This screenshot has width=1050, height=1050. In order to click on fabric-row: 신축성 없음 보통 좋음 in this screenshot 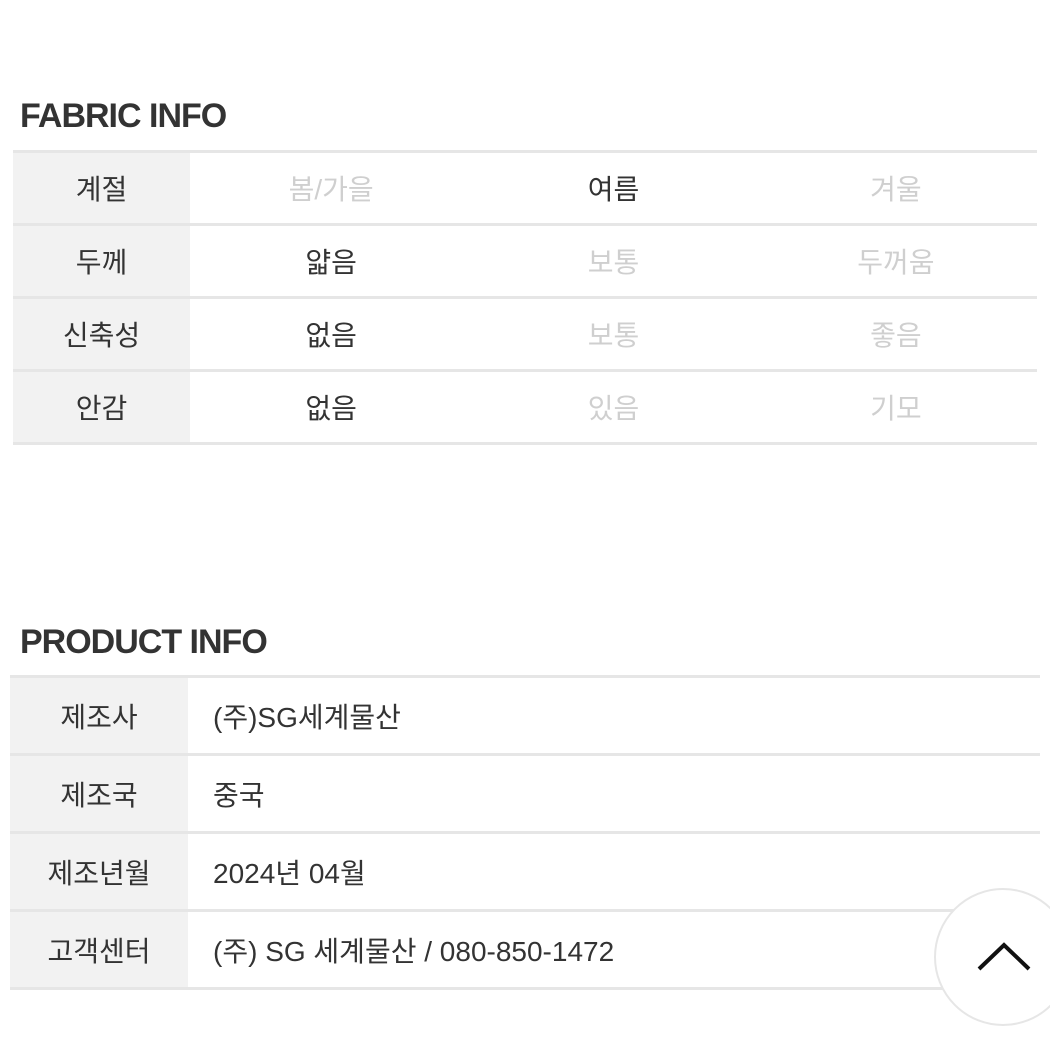, I will do `click(525, 334)`.